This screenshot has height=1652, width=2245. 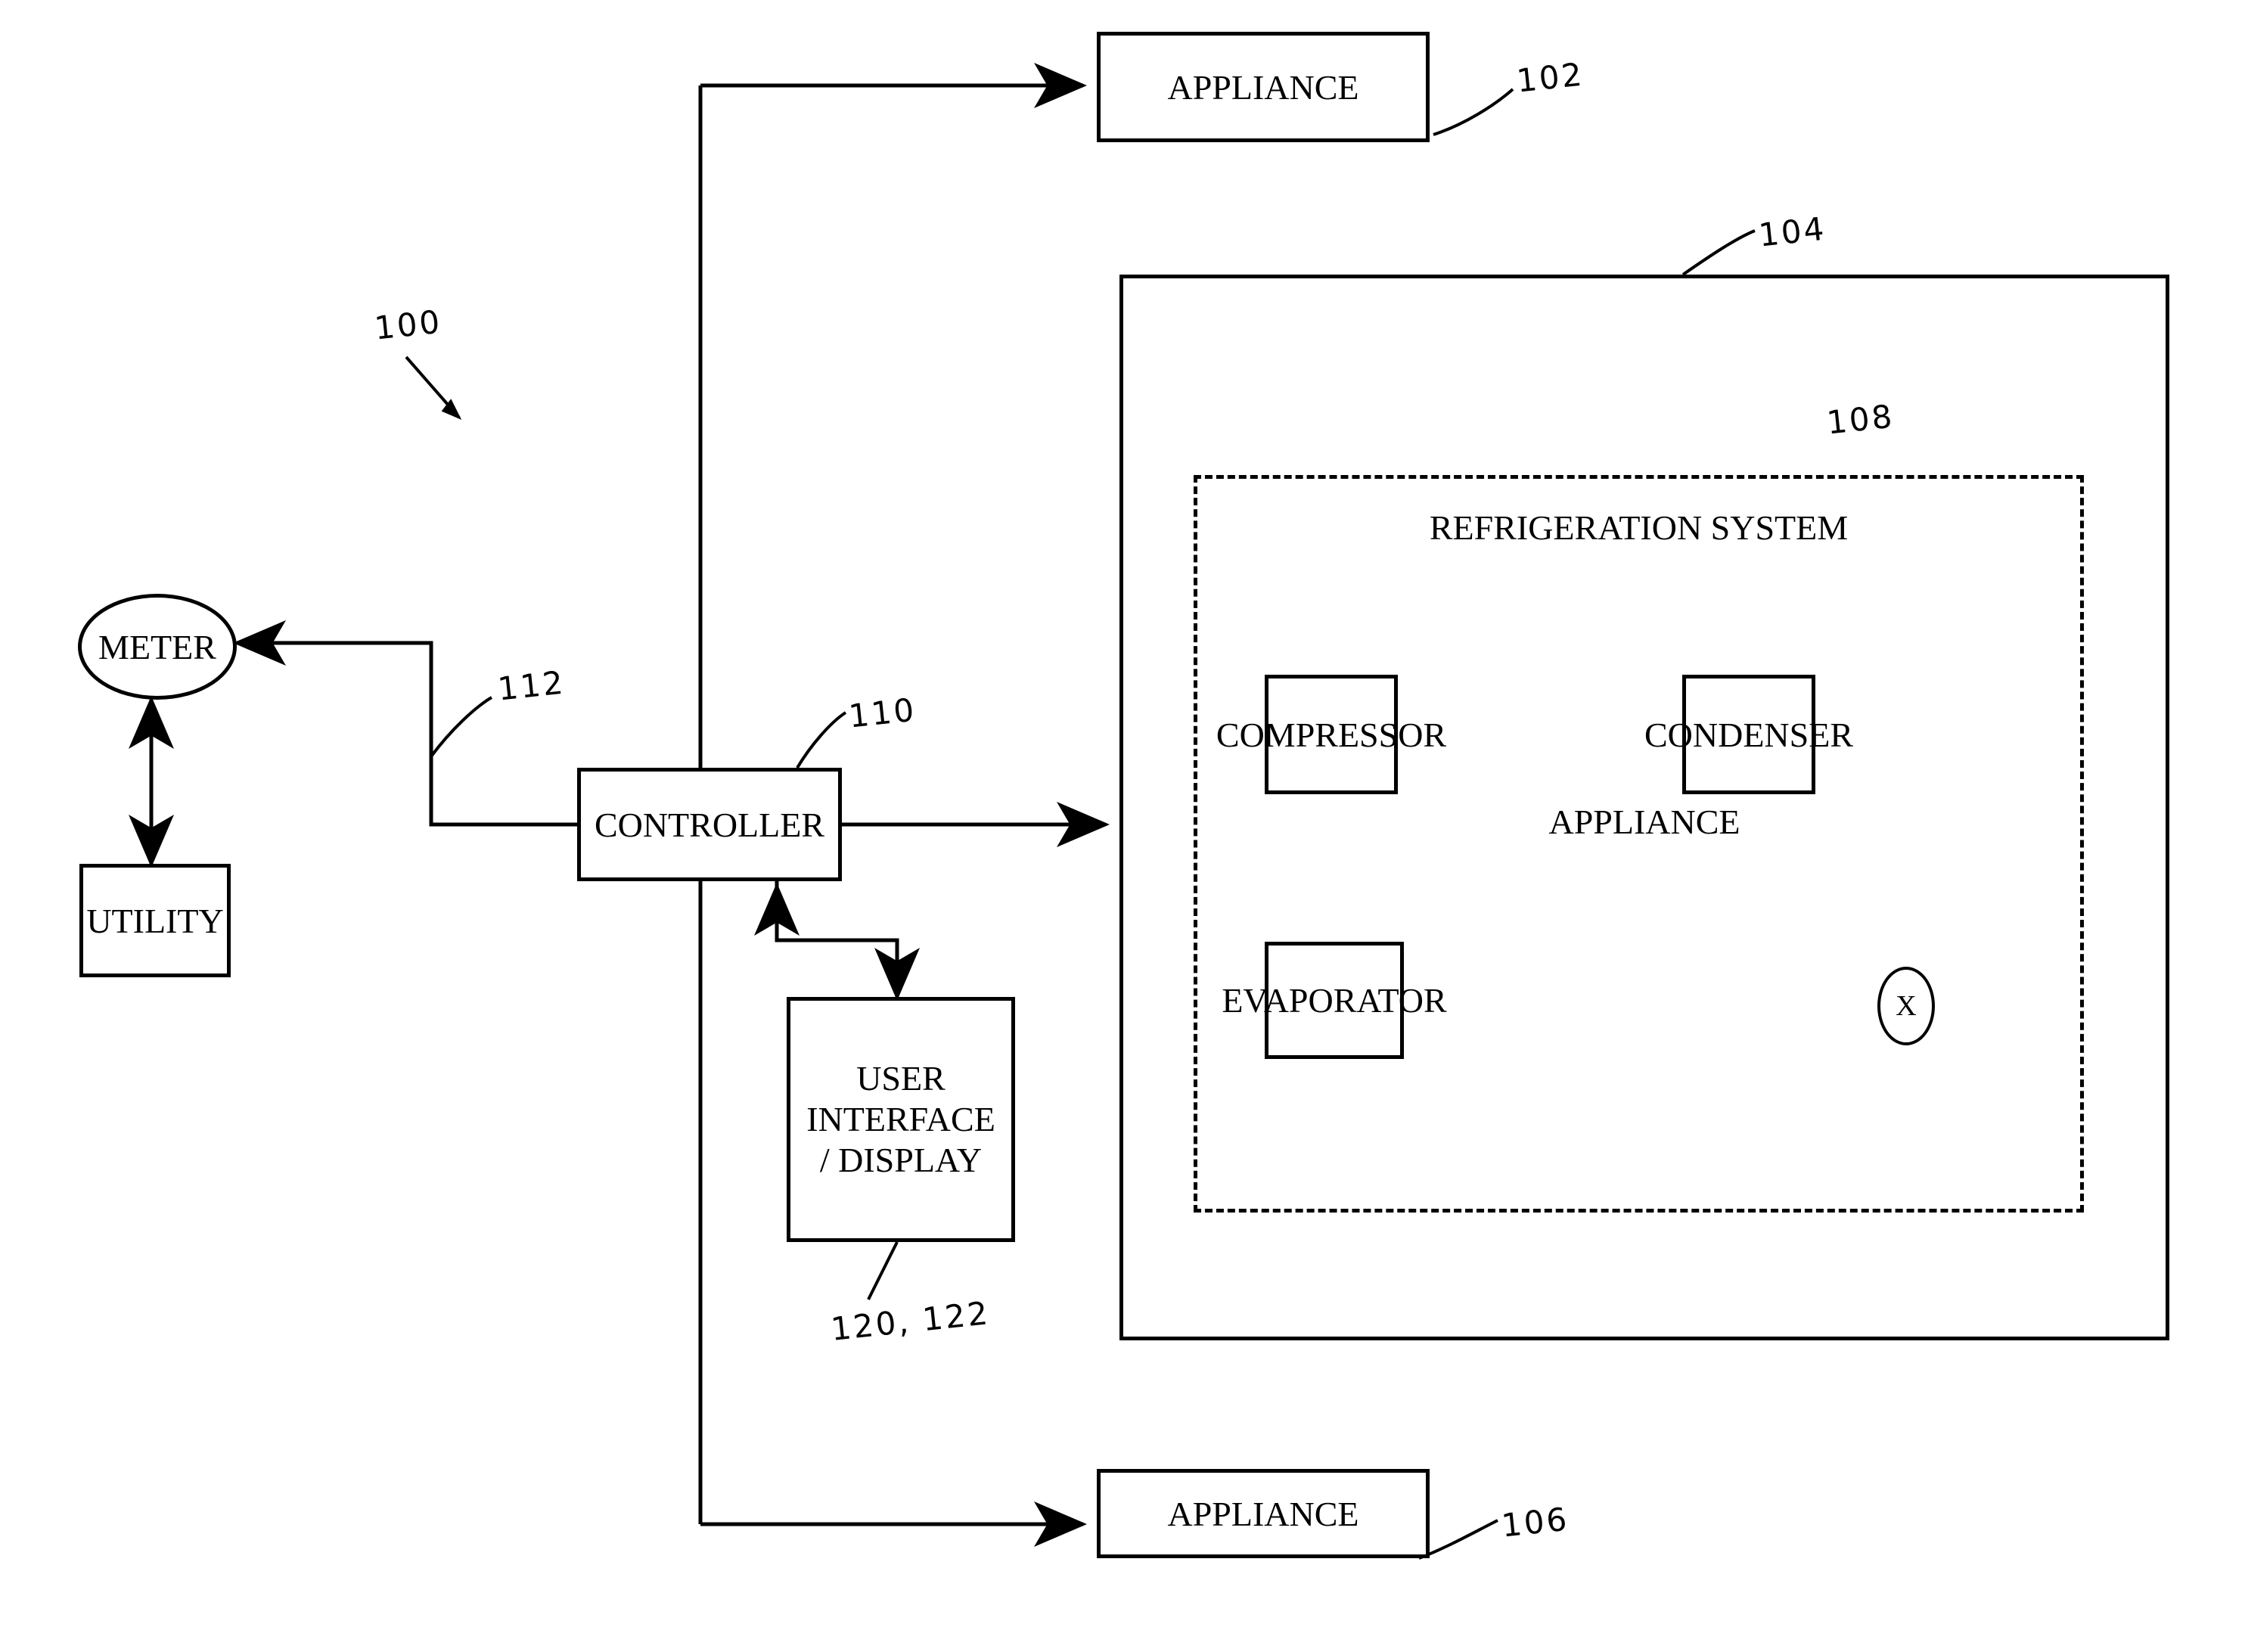 What do you see at coordinates (531, 685) in the screenshot?
I see `ref-numeral-112: 112` at bounding box center [531, 685].